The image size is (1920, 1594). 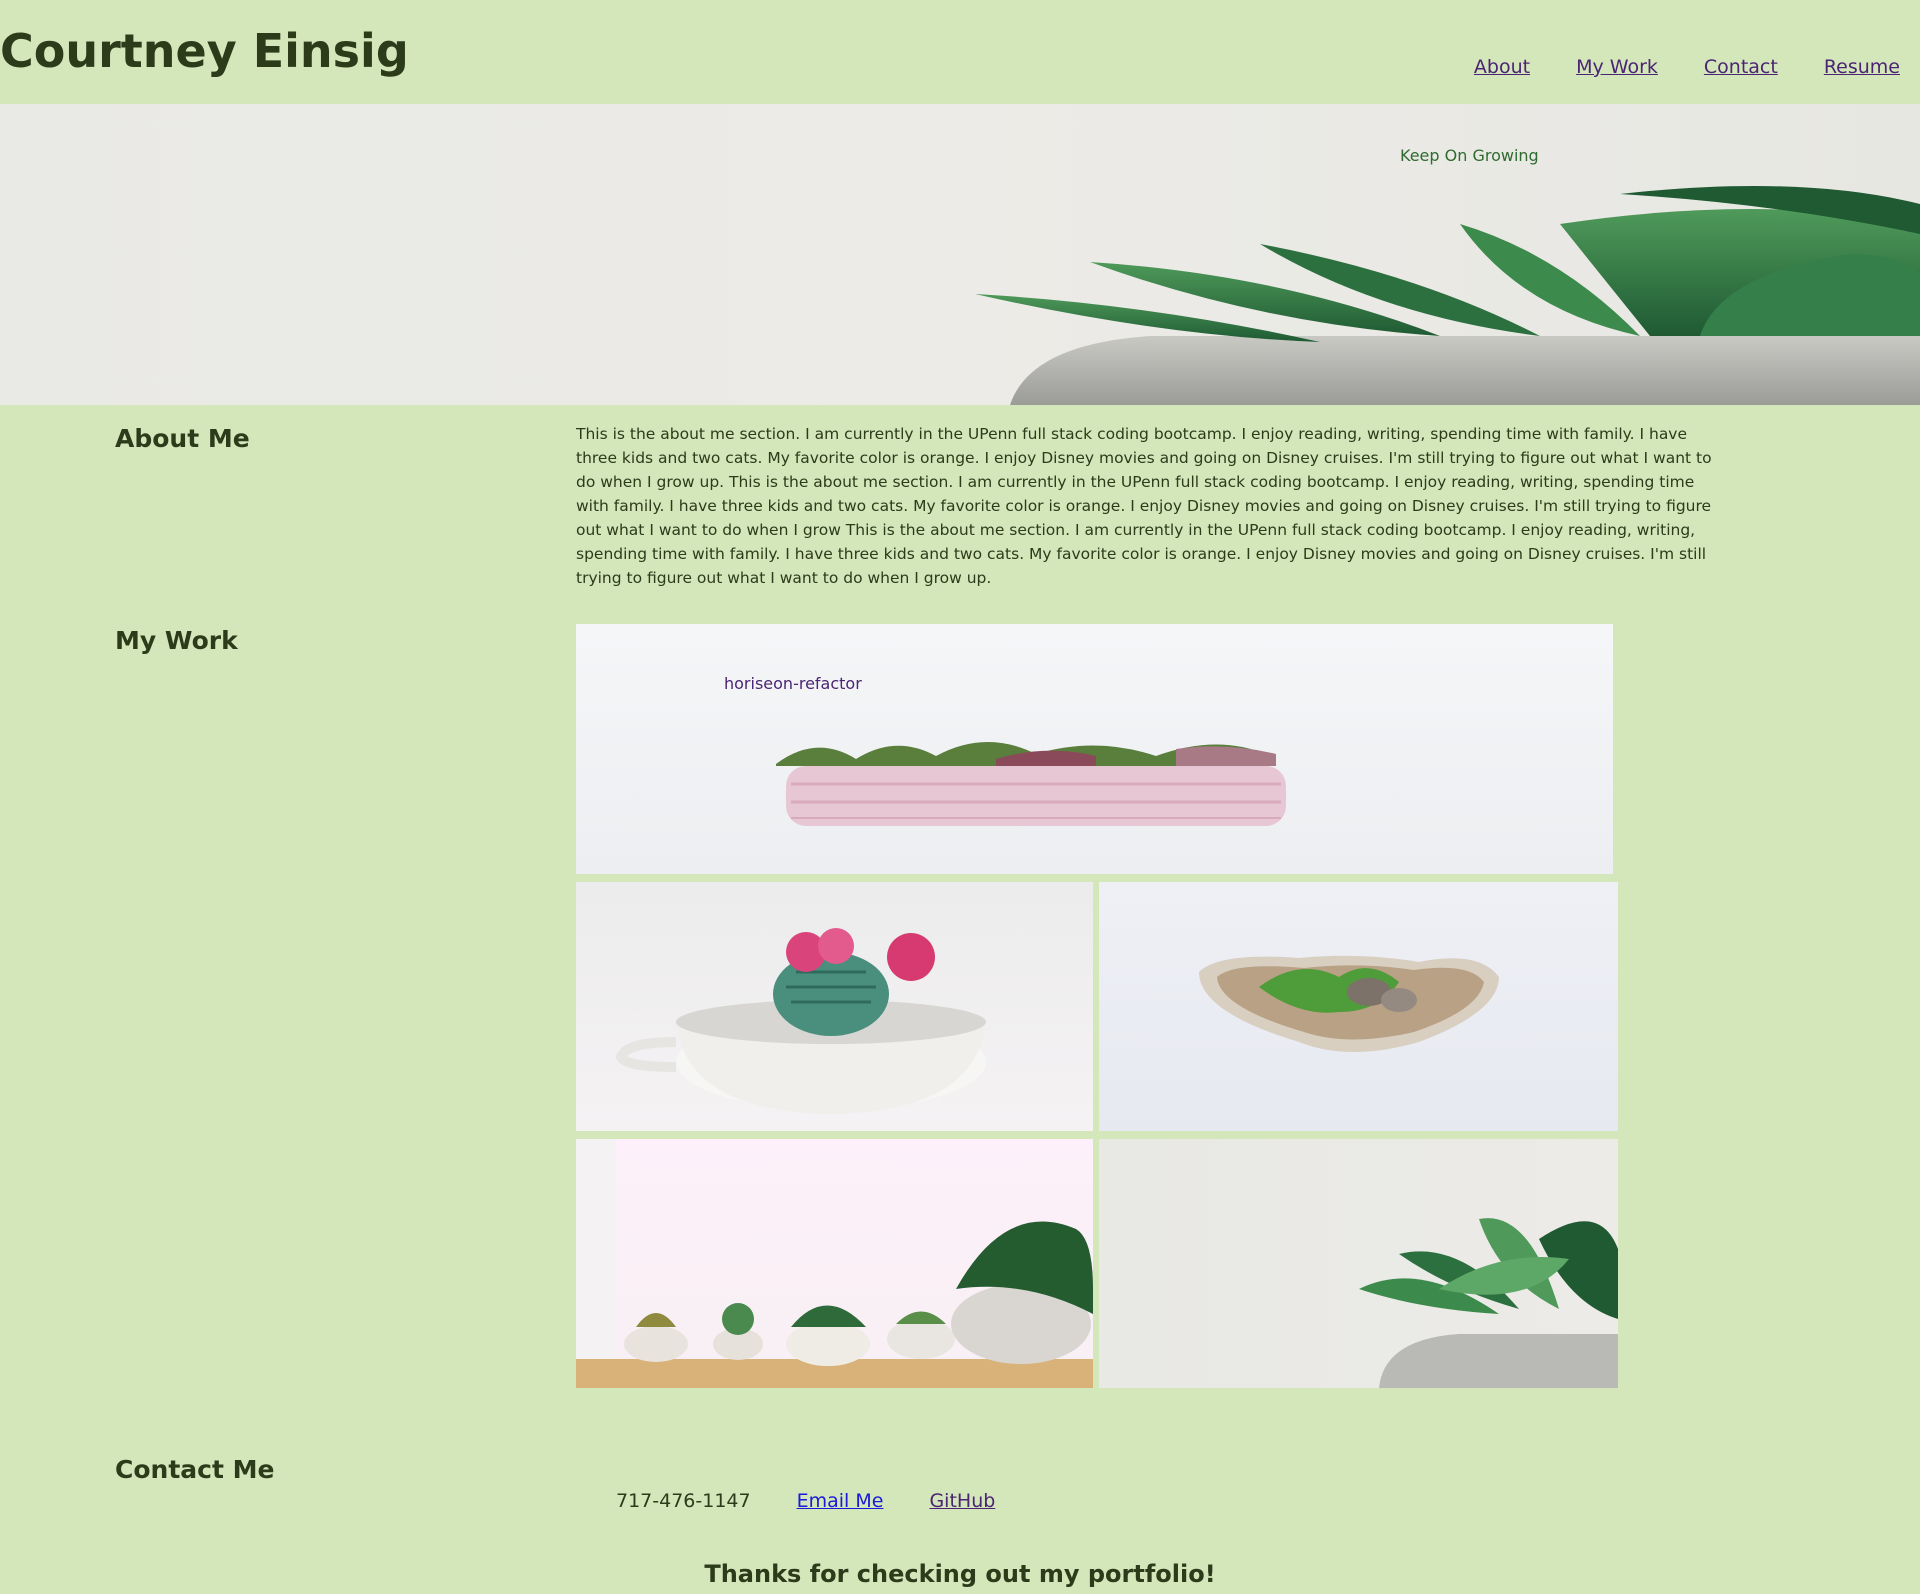 I want to click on work-tile-windowsill, so click(x=834, y=1263).